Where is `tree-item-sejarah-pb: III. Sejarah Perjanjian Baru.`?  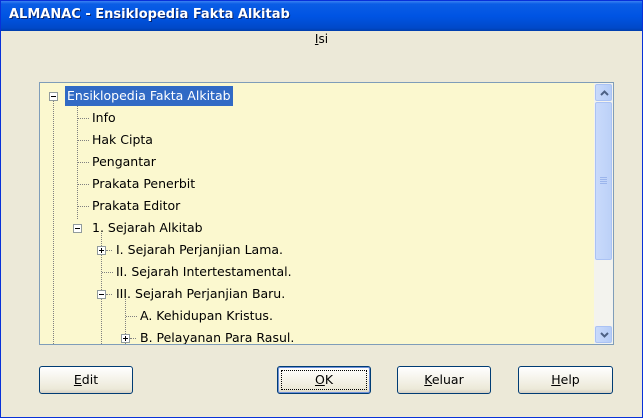
tree-item-sejarah-pb: III. Sejarah Perjanjian Baru. is located at coordinates (200, 294).